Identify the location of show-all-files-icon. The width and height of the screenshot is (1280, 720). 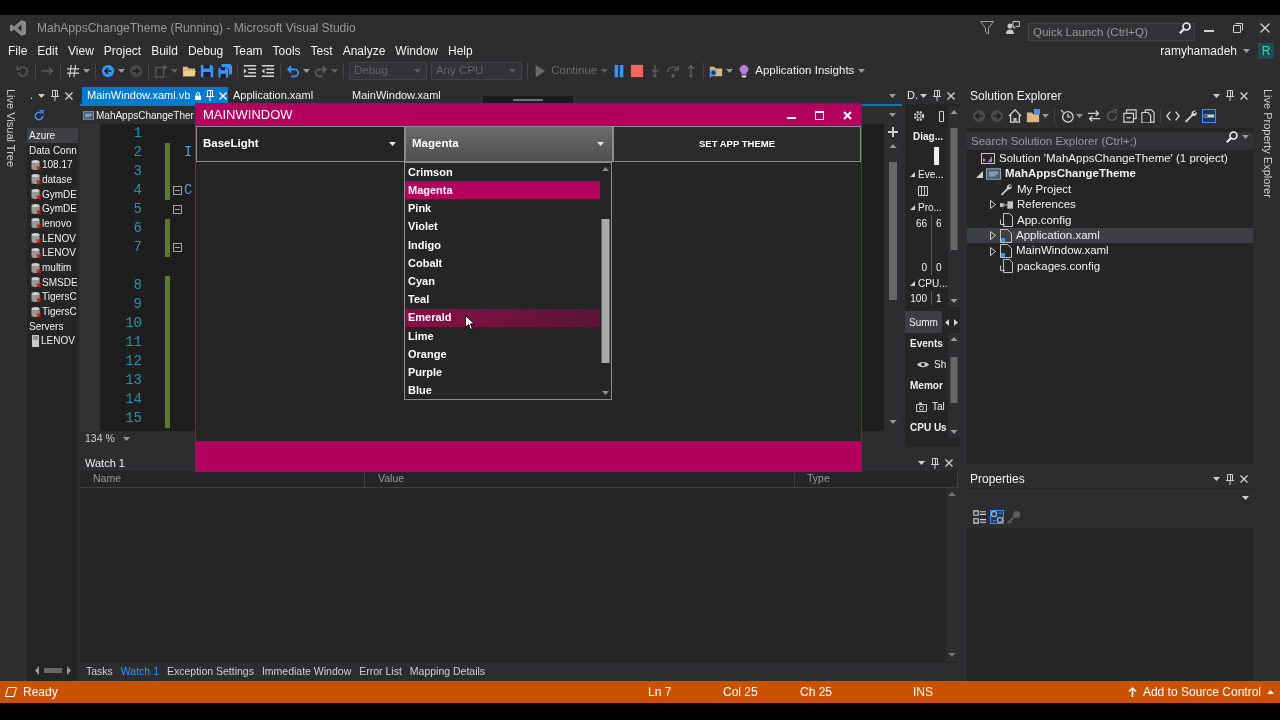
(1148, 116).